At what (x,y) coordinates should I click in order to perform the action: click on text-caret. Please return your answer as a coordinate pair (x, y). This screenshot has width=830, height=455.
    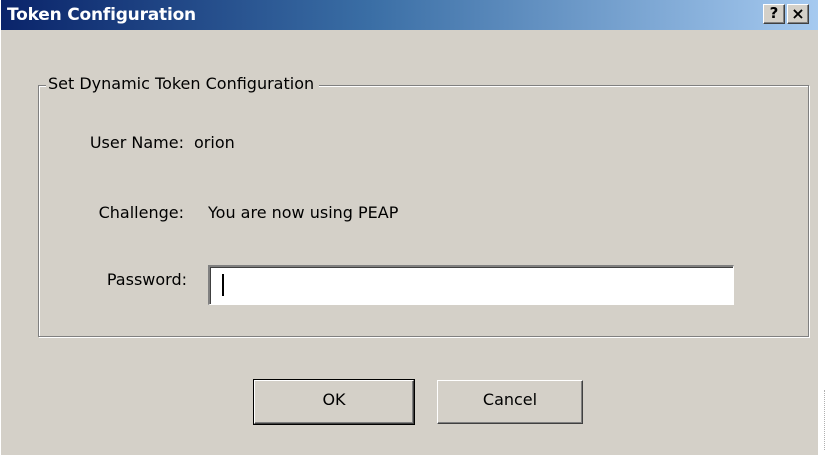
    Looking at the image, I should click on (223, 285).